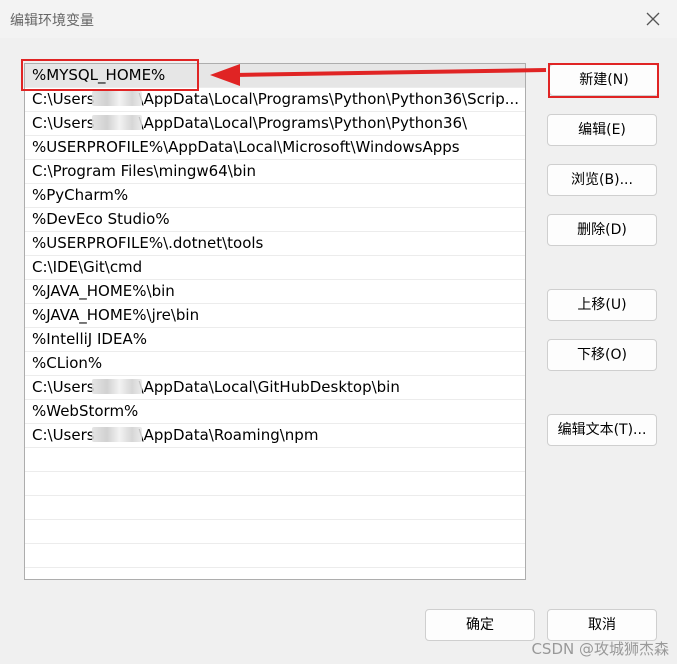 The height and width of the screenshot is (664, 677). What do you see at coordinates (275, 196) in the screenshot?
I see `path-list-item: %PyCharm%` at bounding box center [275, 196].